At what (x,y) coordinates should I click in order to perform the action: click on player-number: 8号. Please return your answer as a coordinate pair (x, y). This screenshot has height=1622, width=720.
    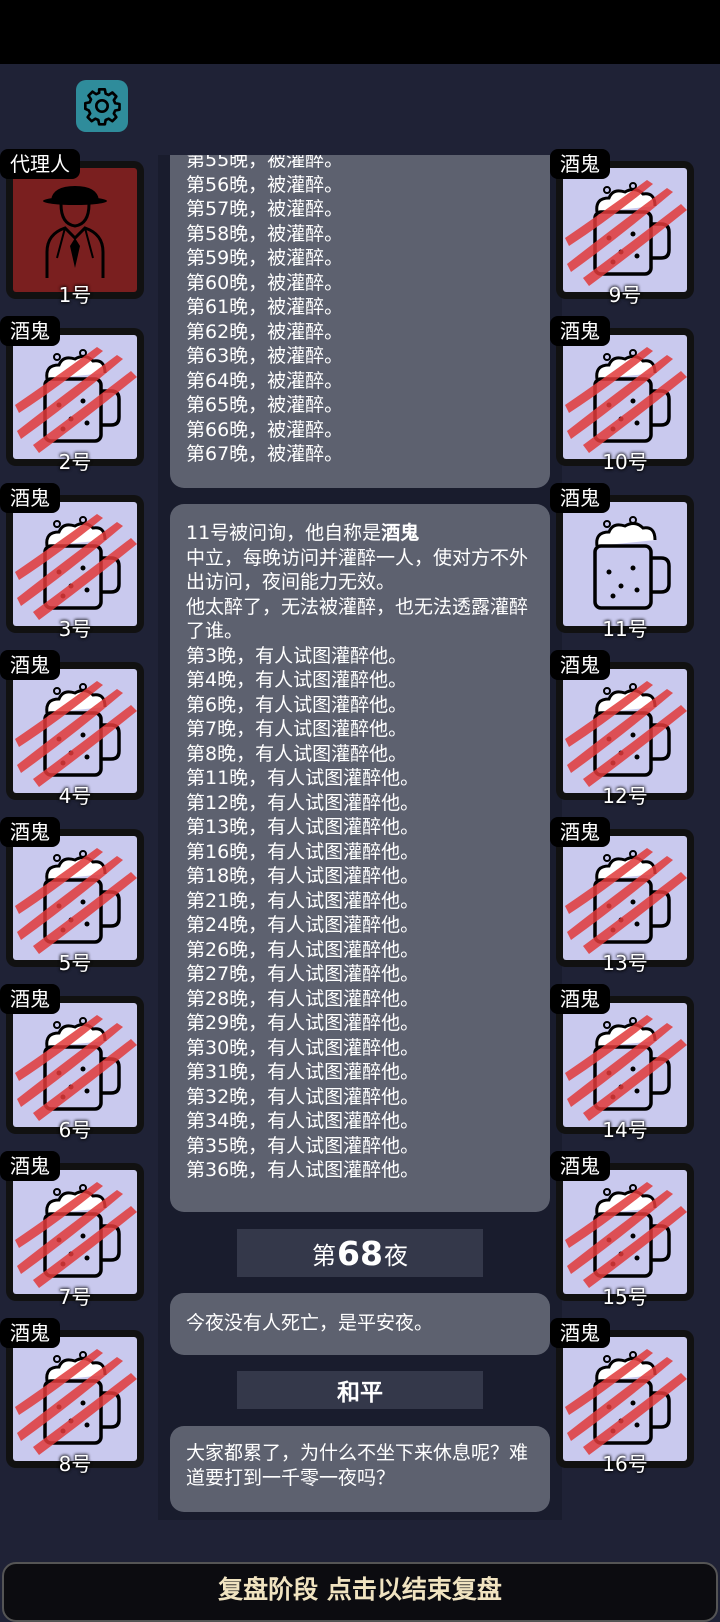
    Looking at the image, I should click on (75, 1464).